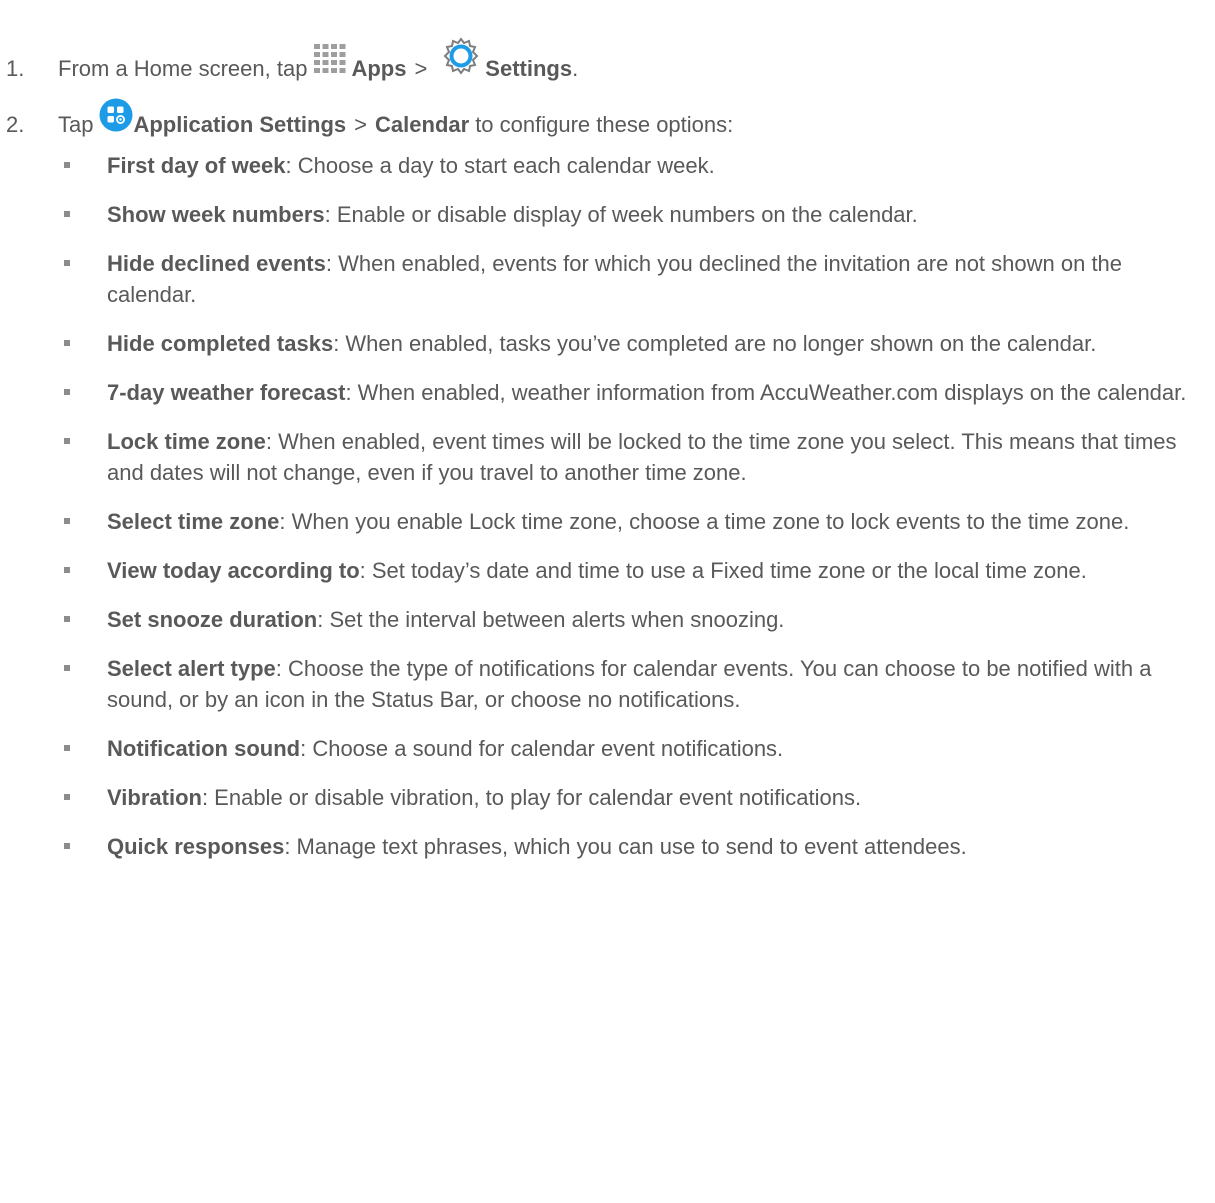 The image size is (1215, 1203). What do you see at coordinates (529, 68) in the screenshot?
I see `settings-label: Settings` at bounding box center [529, 68].